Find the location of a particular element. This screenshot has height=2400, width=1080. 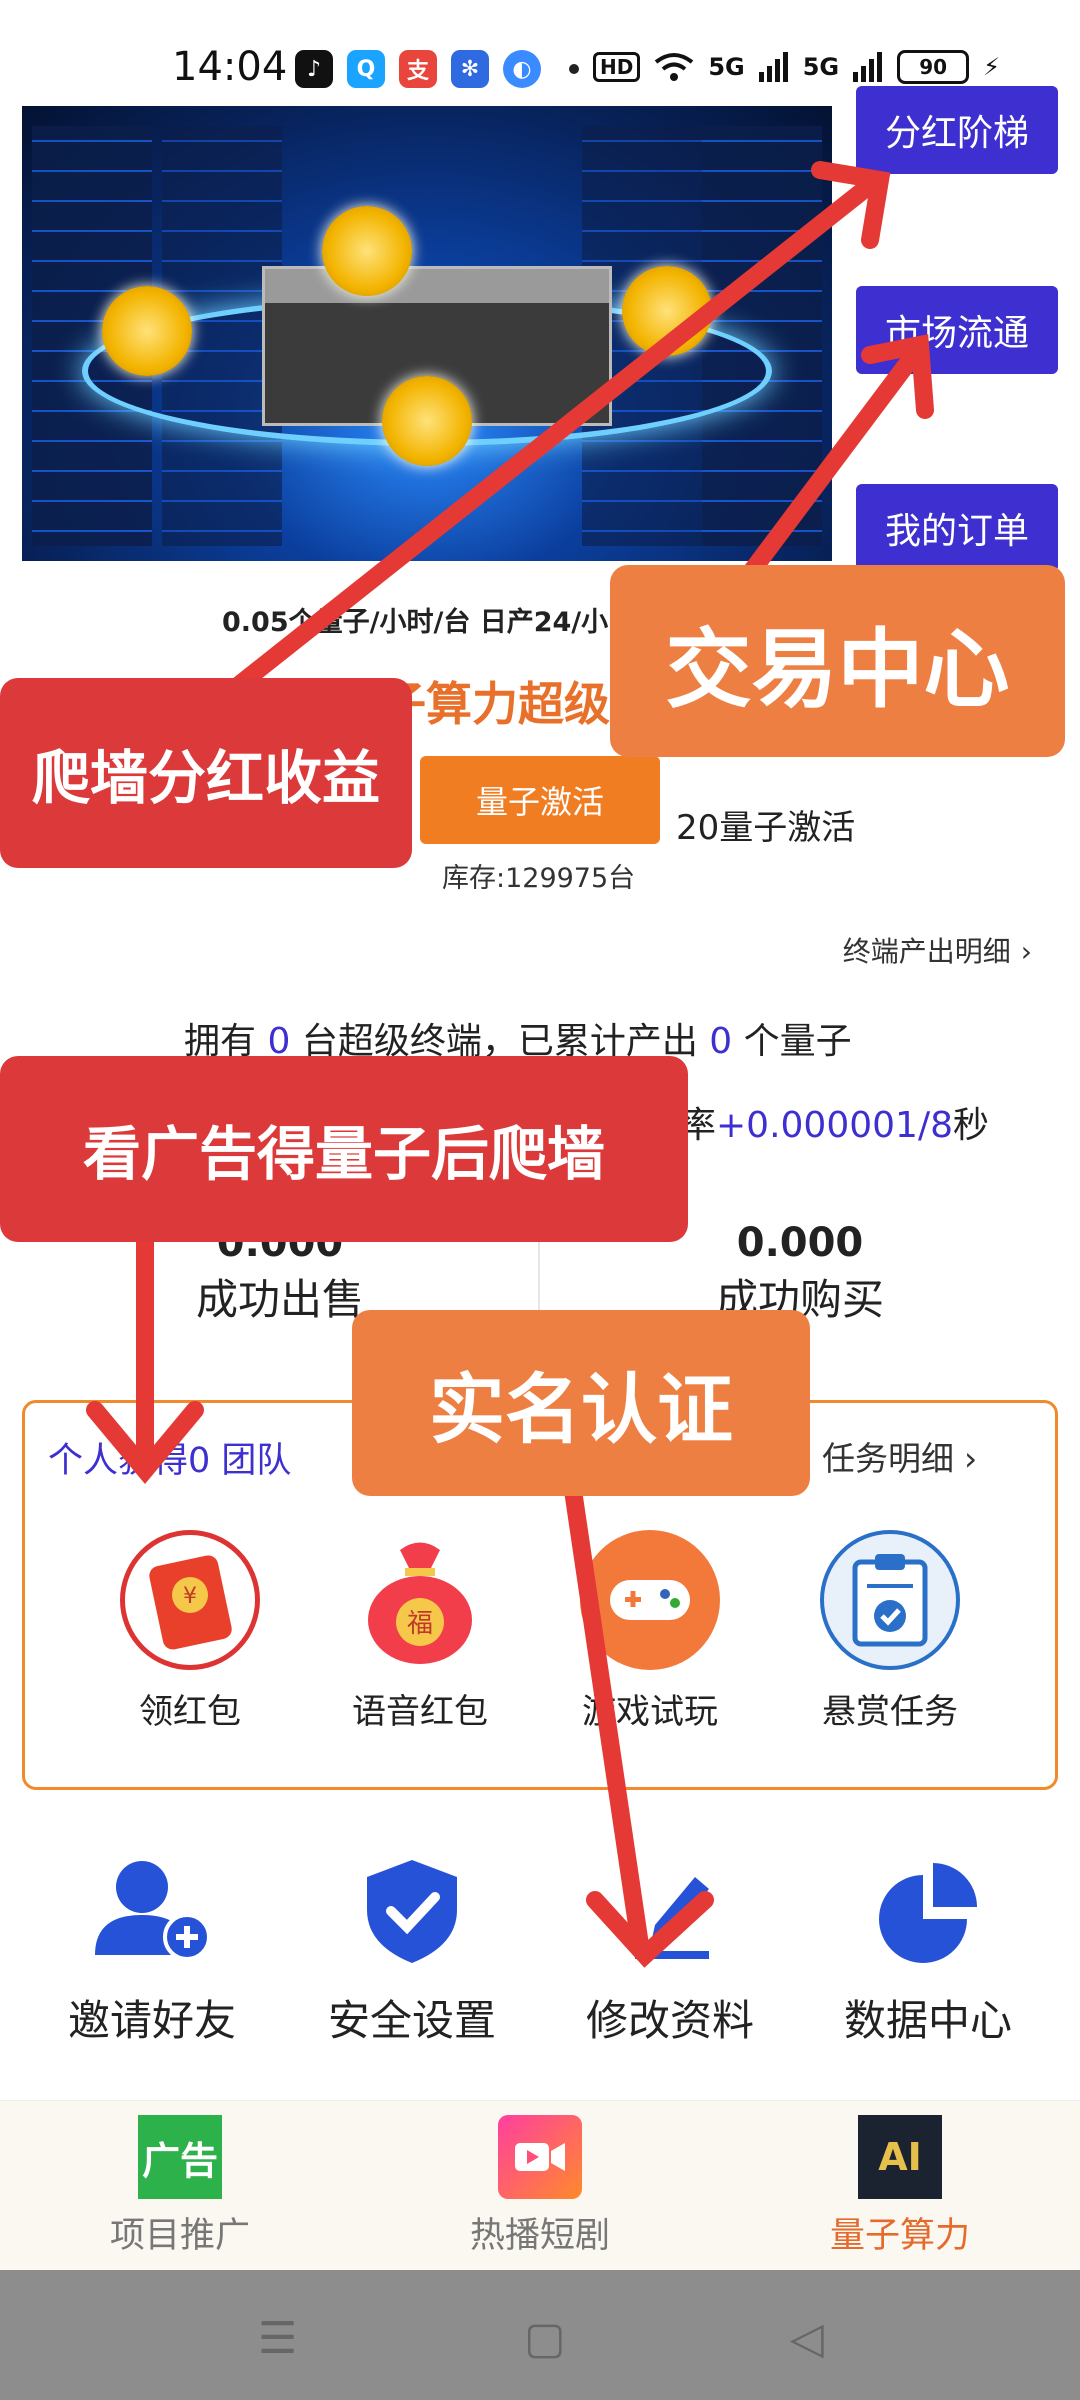

qq-icon: Q is located at coordinates (366, 69).